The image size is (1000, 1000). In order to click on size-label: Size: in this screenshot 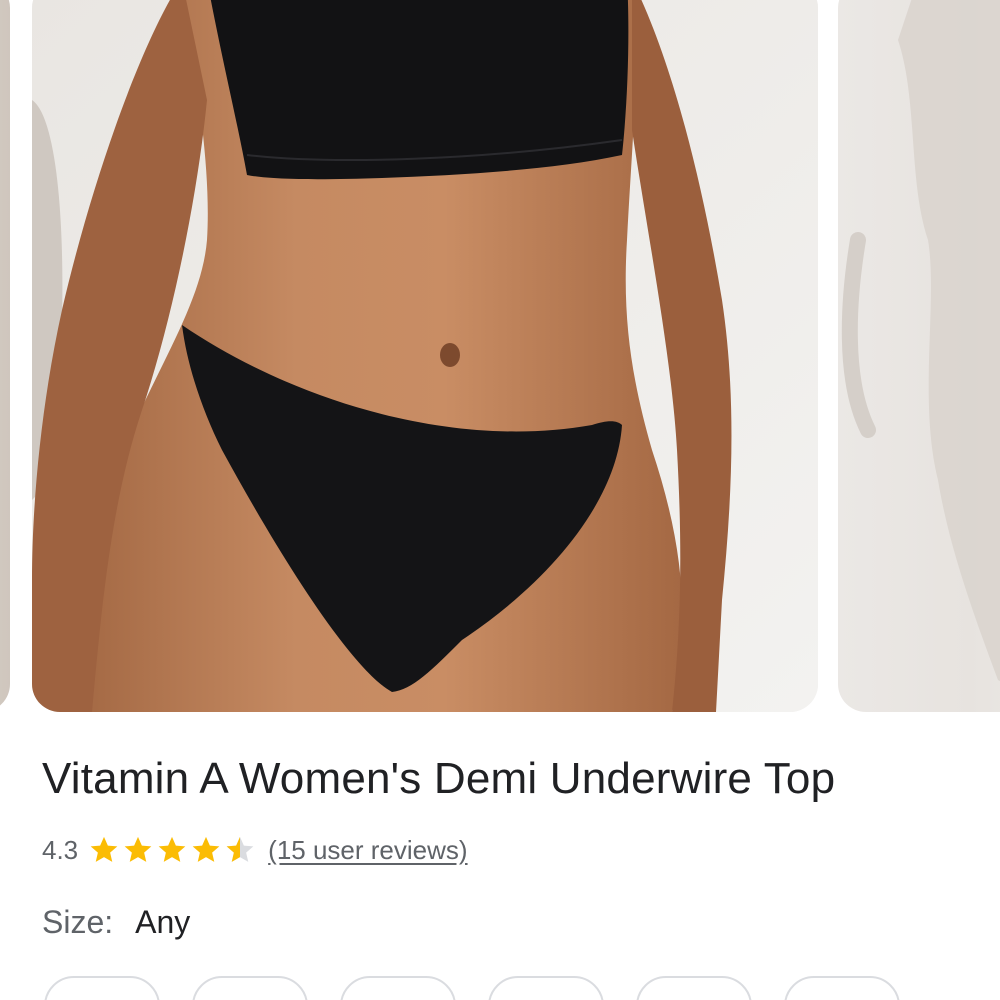, I will do `click(78, 922)`.